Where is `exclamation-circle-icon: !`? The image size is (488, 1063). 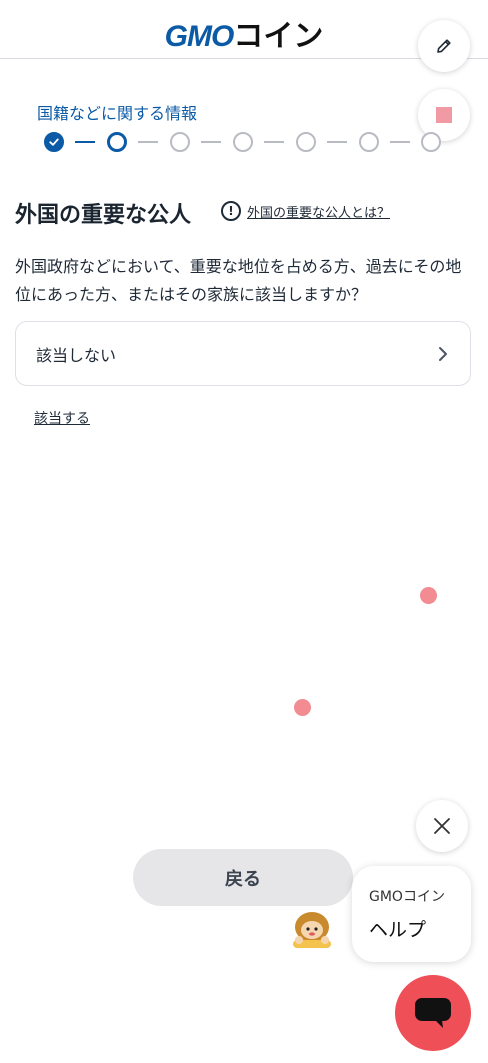
exclamation-circle-icon: ! is located at coordinates (231, 211).